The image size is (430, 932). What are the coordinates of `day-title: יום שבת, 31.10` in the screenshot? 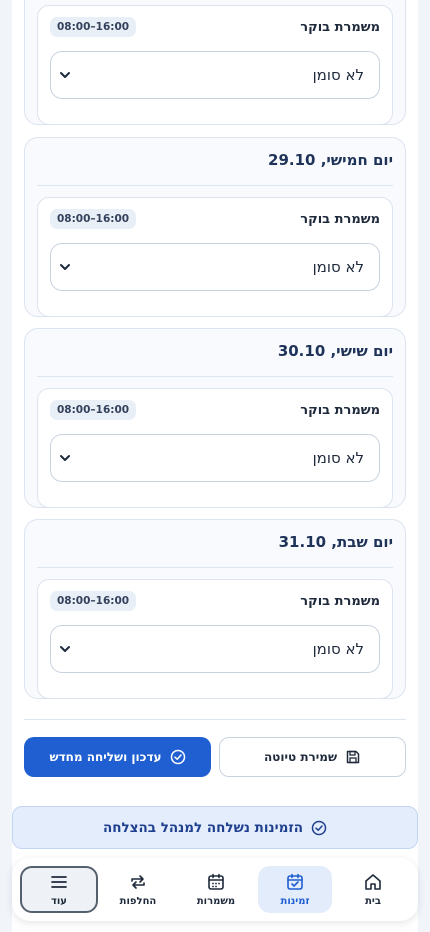 It's located at (335, 542).